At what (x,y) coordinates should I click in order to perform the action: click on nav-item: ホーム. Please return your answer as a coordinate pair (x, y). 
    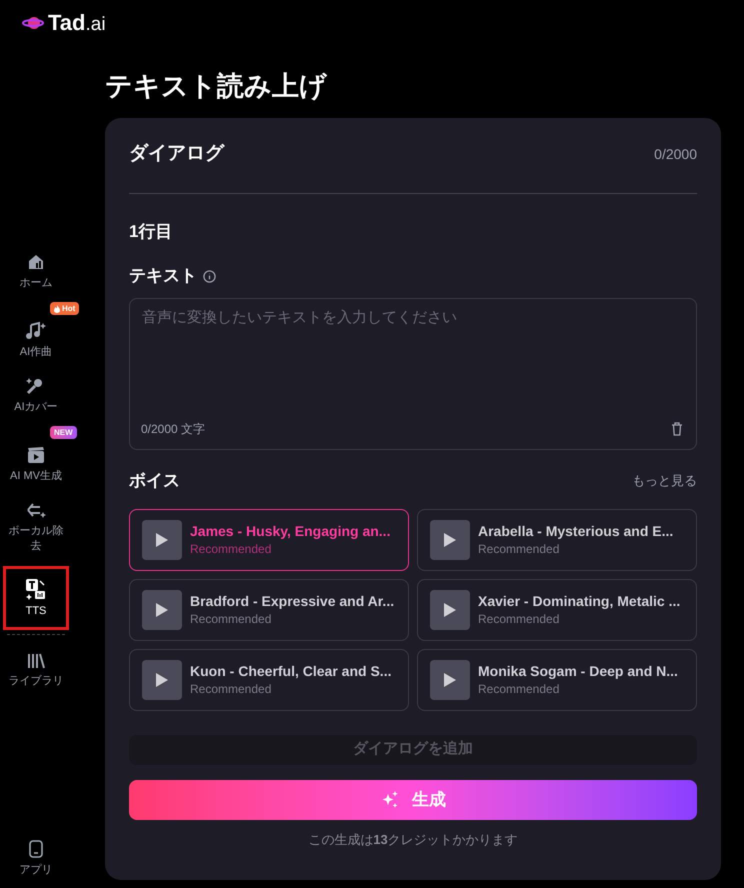
    Looking at the image, I should click on (36, 271).